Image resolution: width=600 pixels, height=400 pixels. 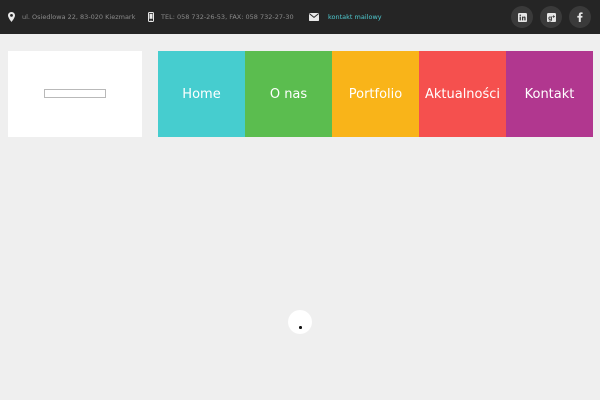 I want to click on mobile-phone-icon, so click(x=151, y=17).